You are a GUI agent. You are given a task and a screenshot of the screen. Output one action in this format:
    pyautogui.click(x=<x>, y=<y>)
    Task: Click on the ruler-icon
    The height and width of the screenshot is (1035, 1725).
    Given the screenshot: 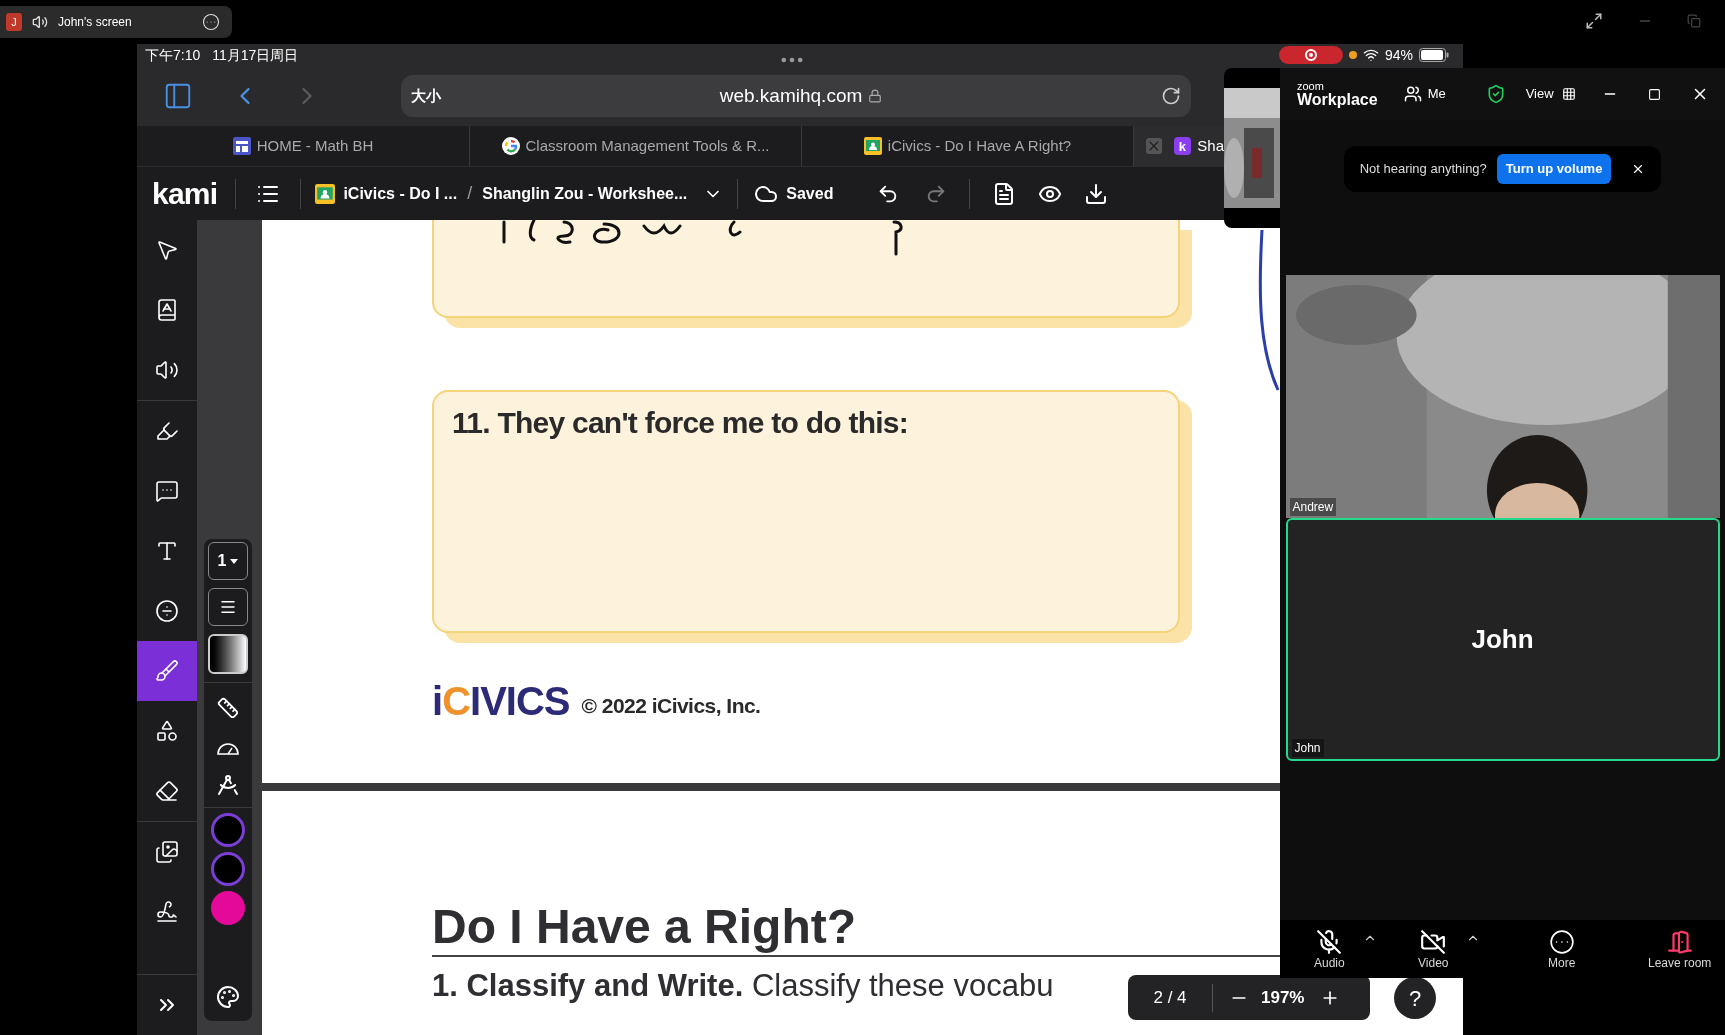 What is the action you would take?
    pyautogui.click(x=228, y=708)
    